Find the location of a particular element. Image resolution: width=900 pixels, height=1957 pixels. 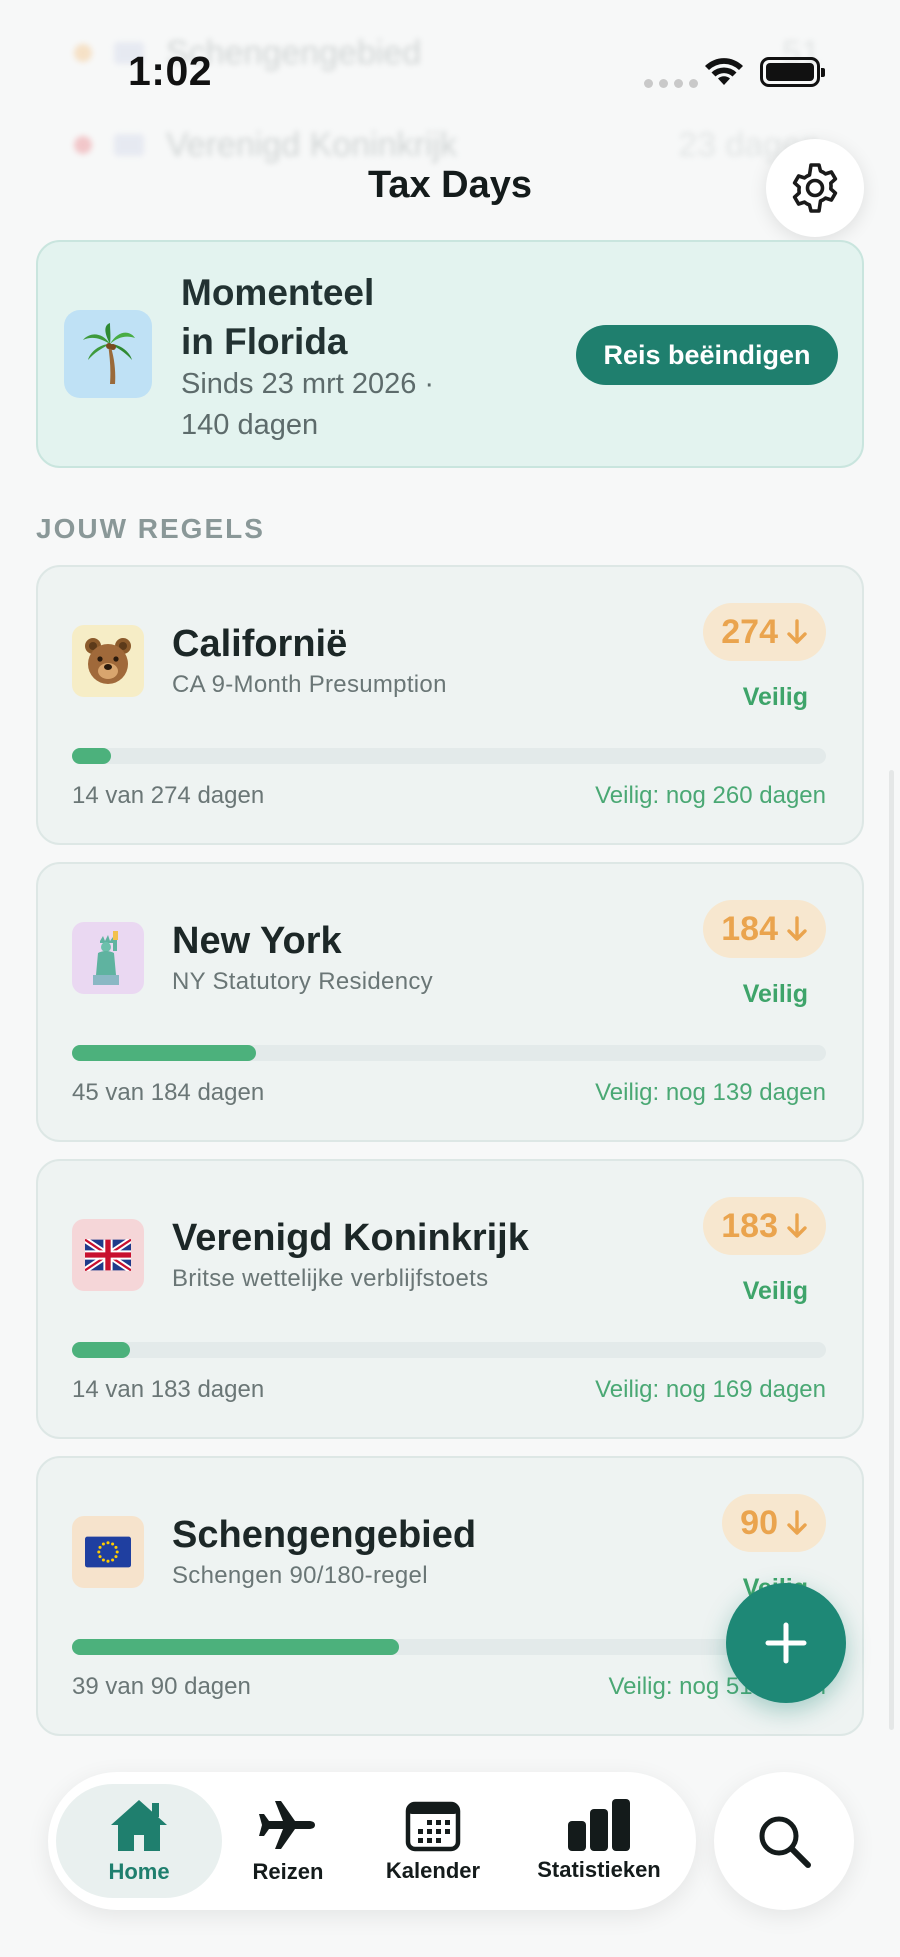

eu-flag-icon is located at coordinates (108, 1552).